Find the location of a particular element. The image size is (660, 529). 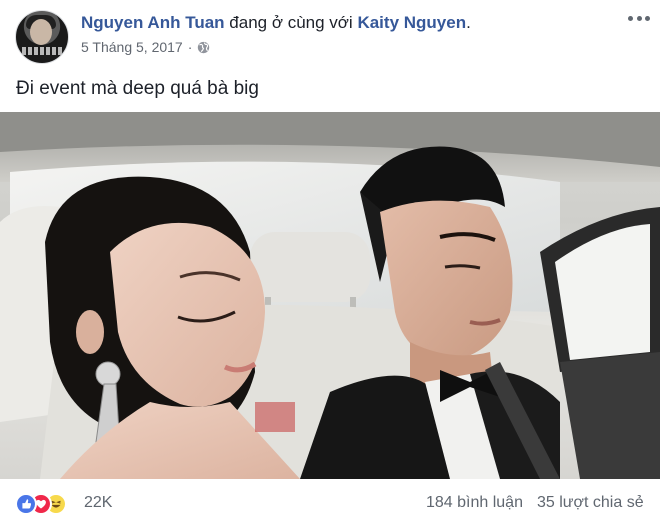

tagged-user-link: Kaity Nguyen is located at coordinates (411, 22).